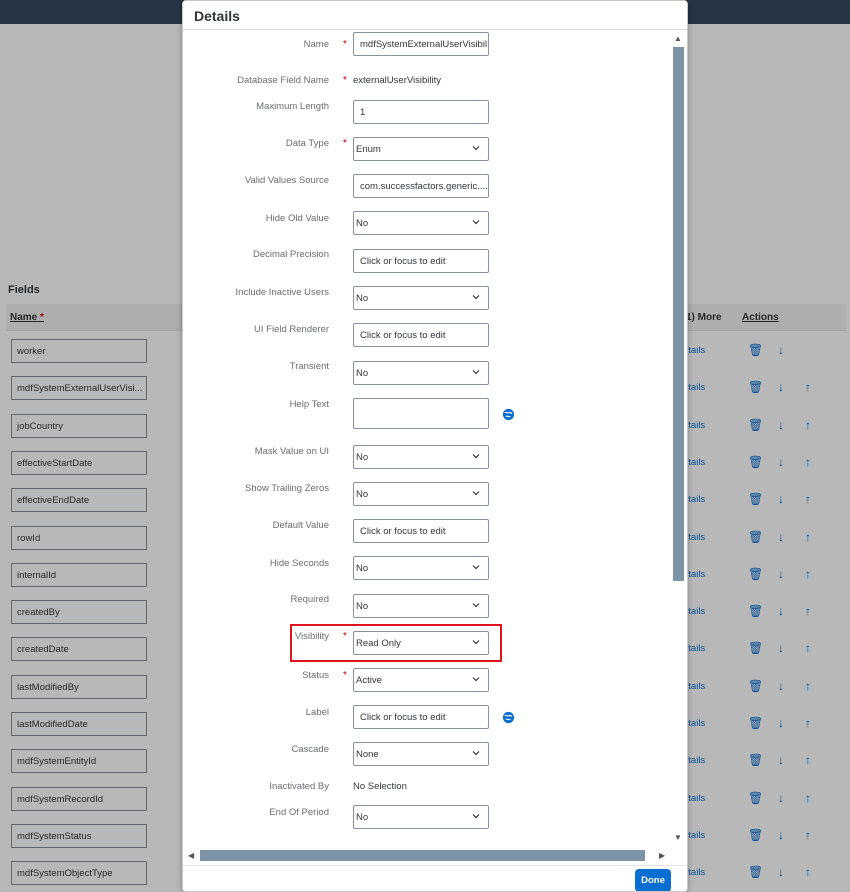  I want to click on horizontal-scroll-thumb, so click(422, 855).